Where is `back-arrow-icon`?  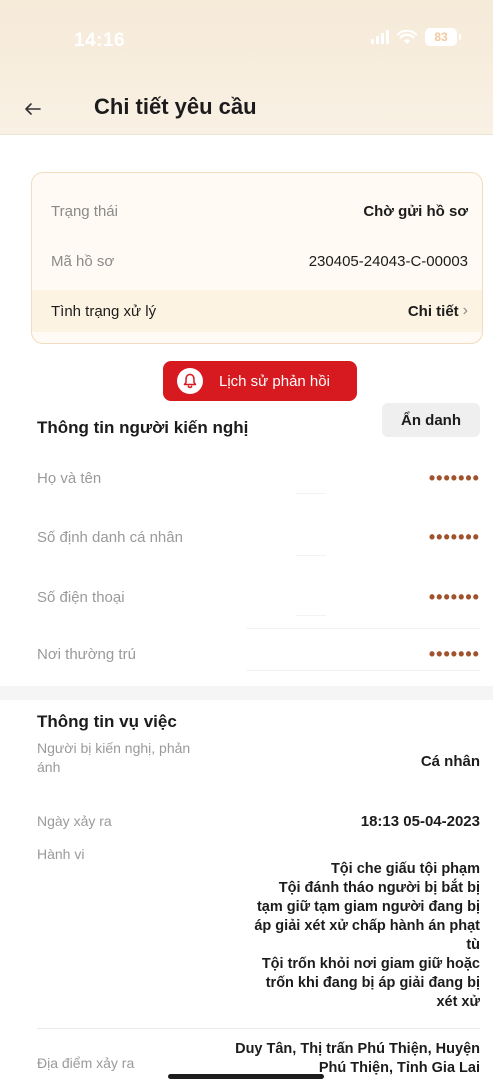
back-arrow-icon is located at coordinates (33, 109).